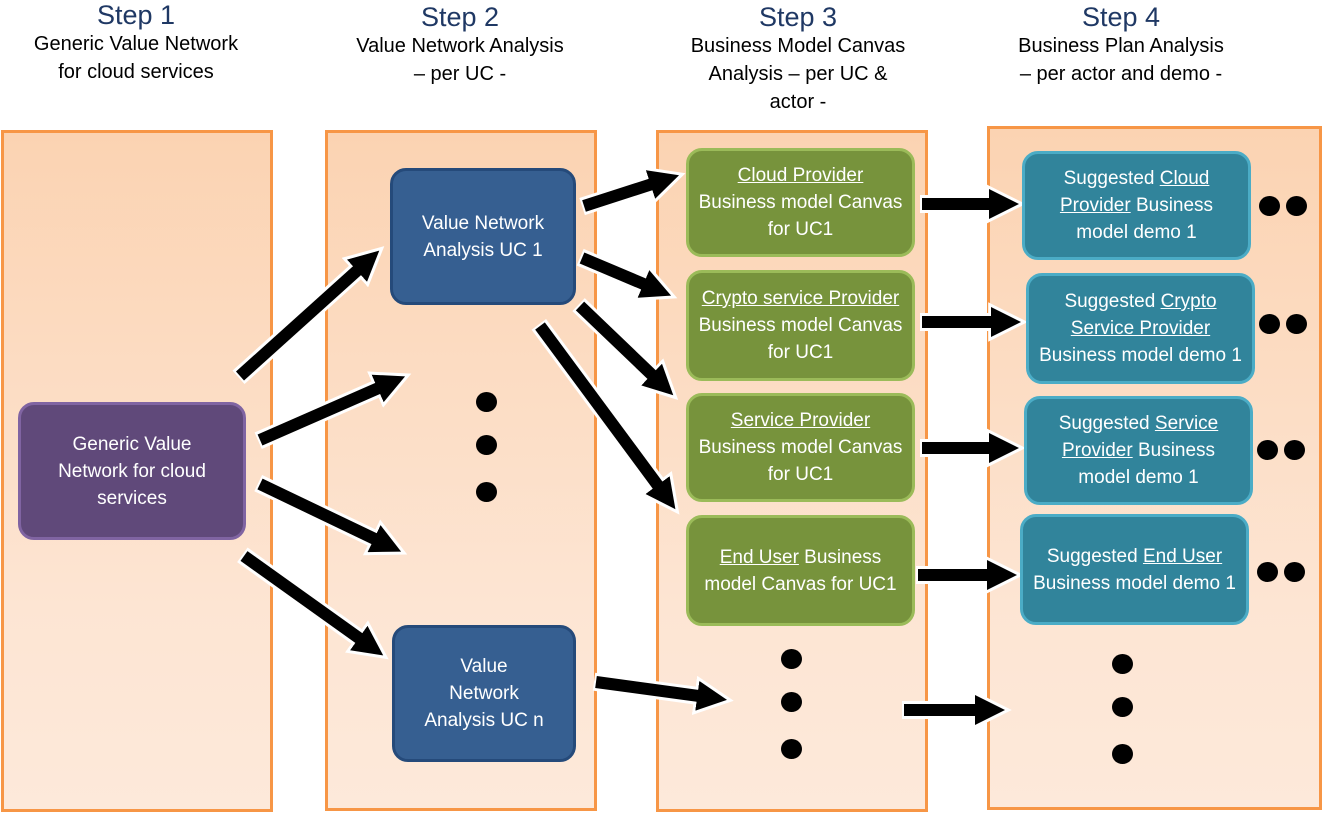 The image size is (1322, 813). I want to click on canvas-actor: Cloud Provider, so click(800, 175).